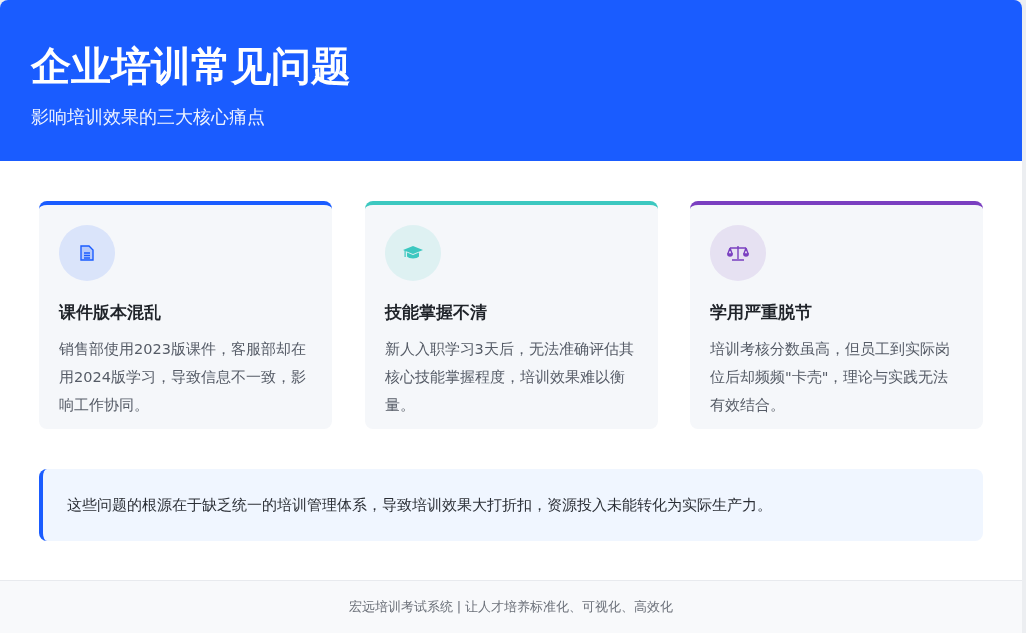 The width and height of the screenshot is (1026, 633). What do you see at coordinates (419, 505) in the screenshot?
I see `summary-text: 这些问题的根源在于缺乏统一的培训管理体系，导致培训效果大打折扣，资源投入未能转化为实际生产力。` at bounding box center [419, 505].